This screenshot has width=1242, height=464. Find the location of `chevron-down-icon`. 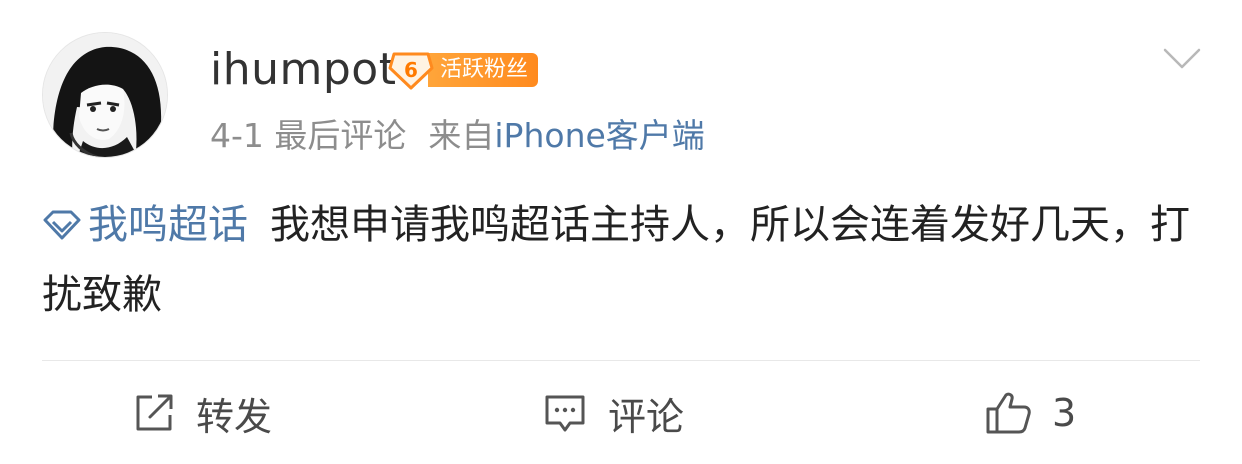

chevron-down-icon is located at coordinates (1182, 59).